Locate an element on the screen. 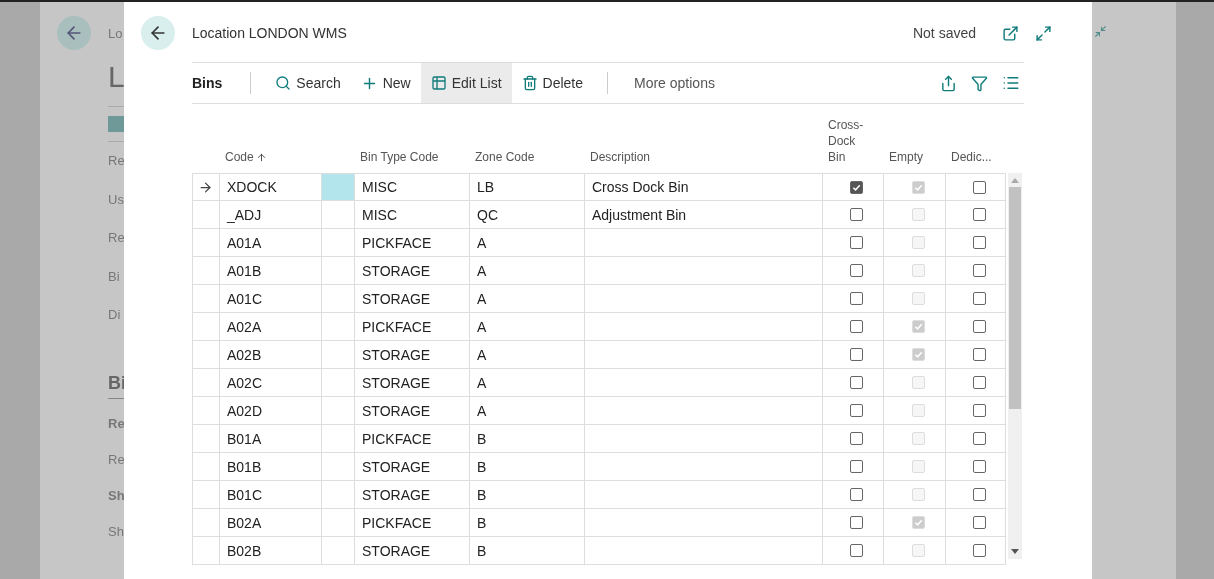 The width and height of the screenshot is (1214, 579). field-label: Di is located at coordinates (115, 315).